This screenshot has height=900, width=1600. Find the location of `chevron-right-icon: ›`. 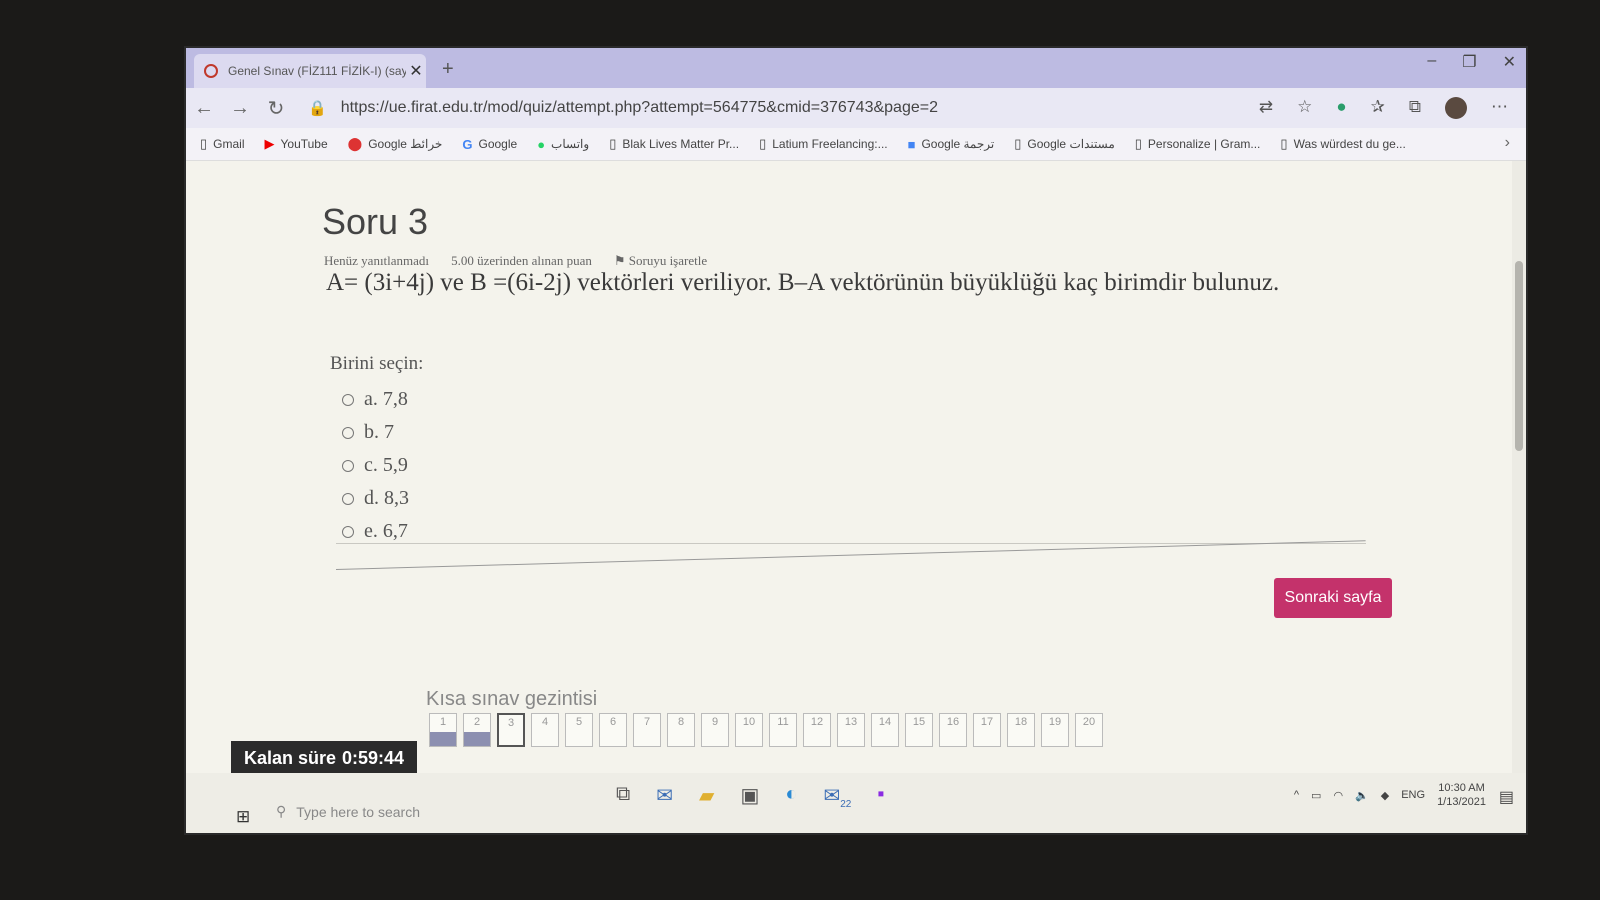

chevron-right-icon: › is located at coordinates (1507, 143).